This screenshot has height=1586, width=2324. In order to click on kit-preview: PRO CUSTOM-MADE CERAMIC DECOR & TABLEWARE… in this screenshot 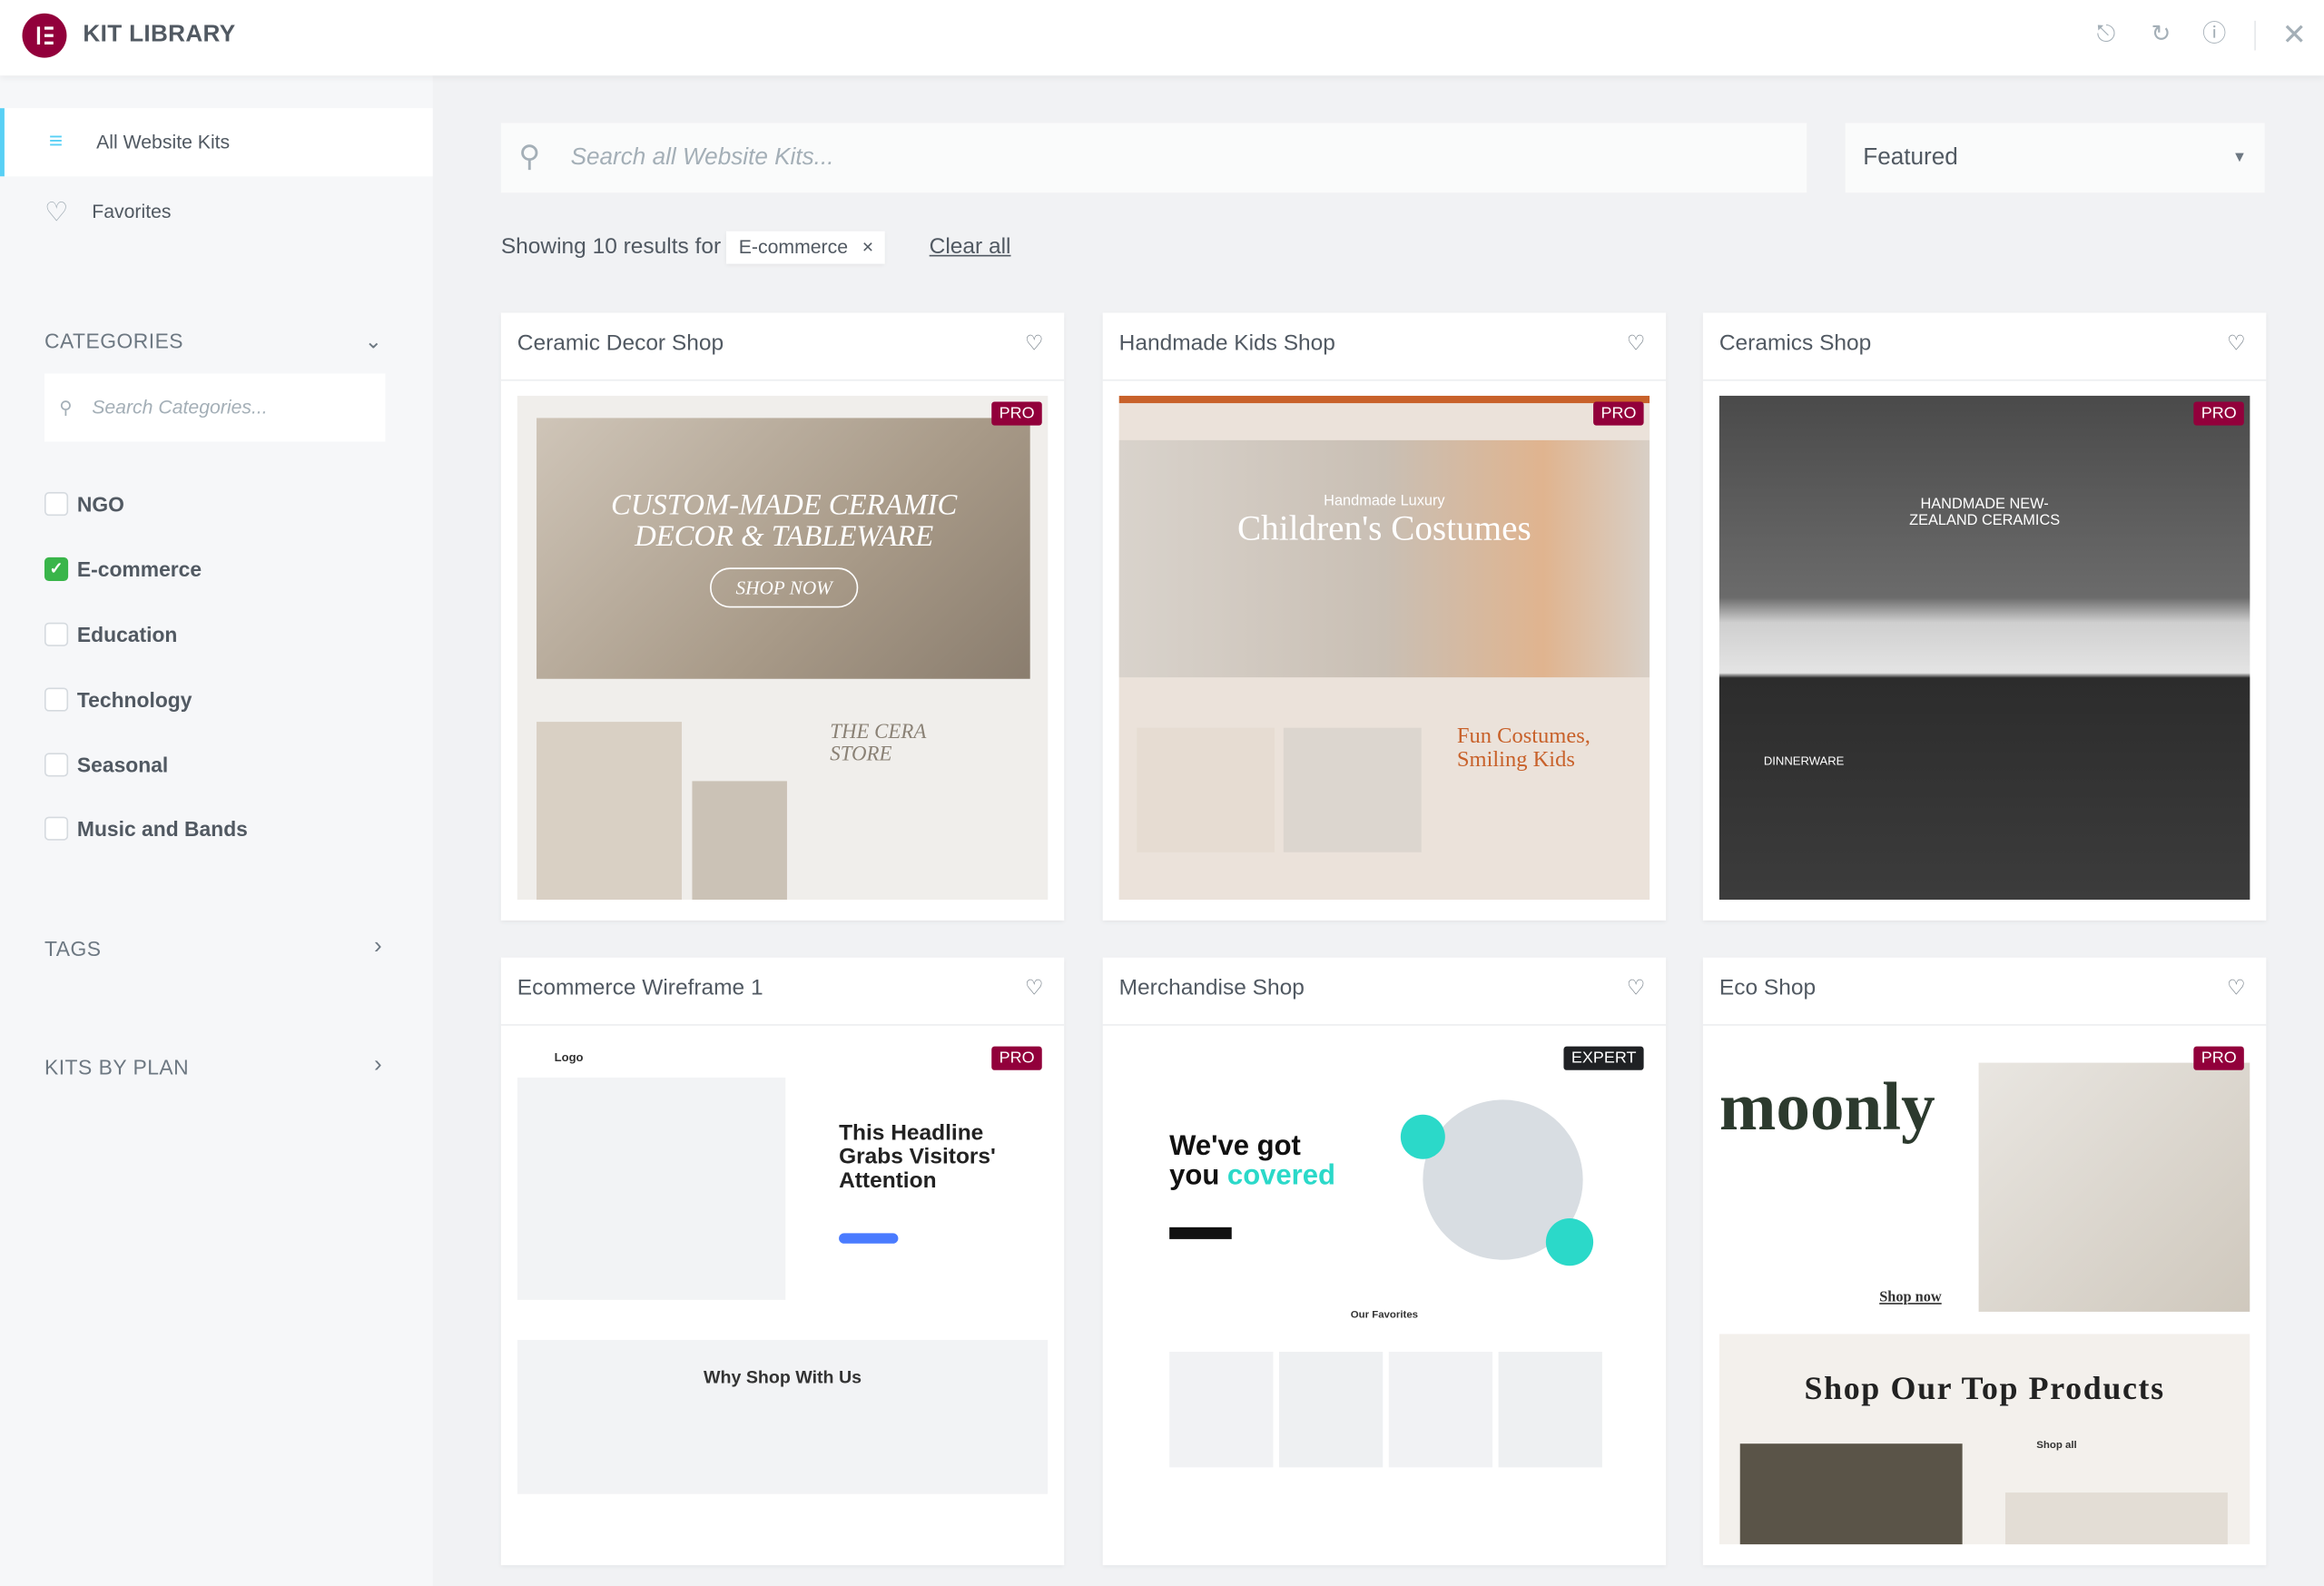, I will do `click(783, 648)`.